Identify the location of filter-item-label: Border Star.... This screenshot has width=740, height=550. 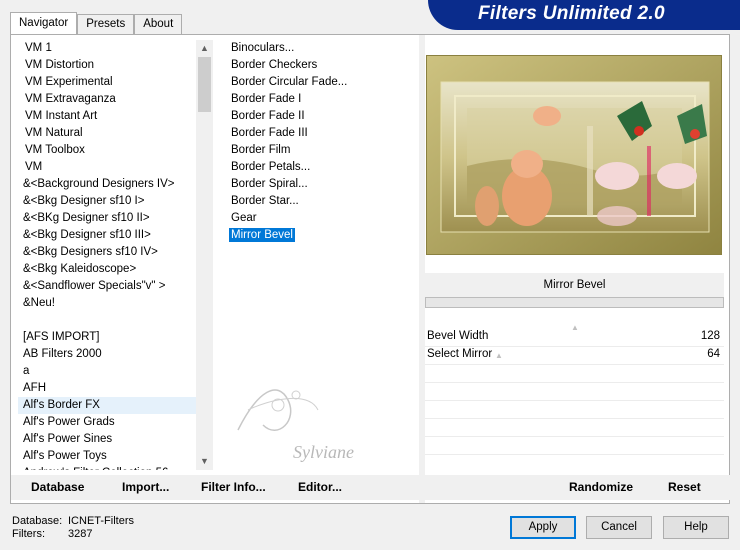
(265, 201).